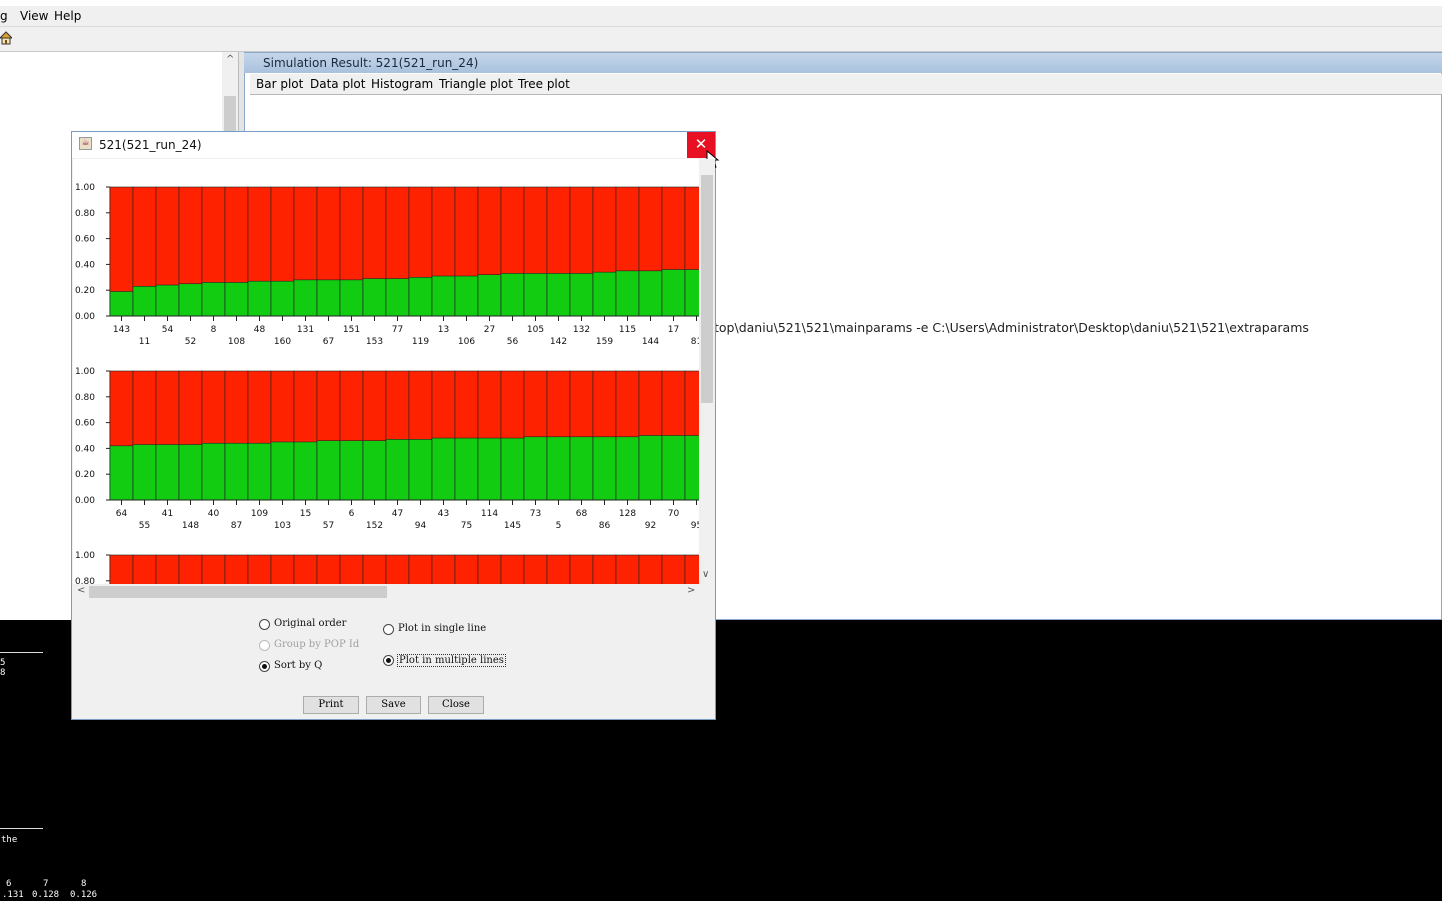 This screenshot has height=901, width=1442. What do you see at coordinates (230, 114) in the screenshot?
I see `tree-scroll-thumb` at bounding box center [230, 114].